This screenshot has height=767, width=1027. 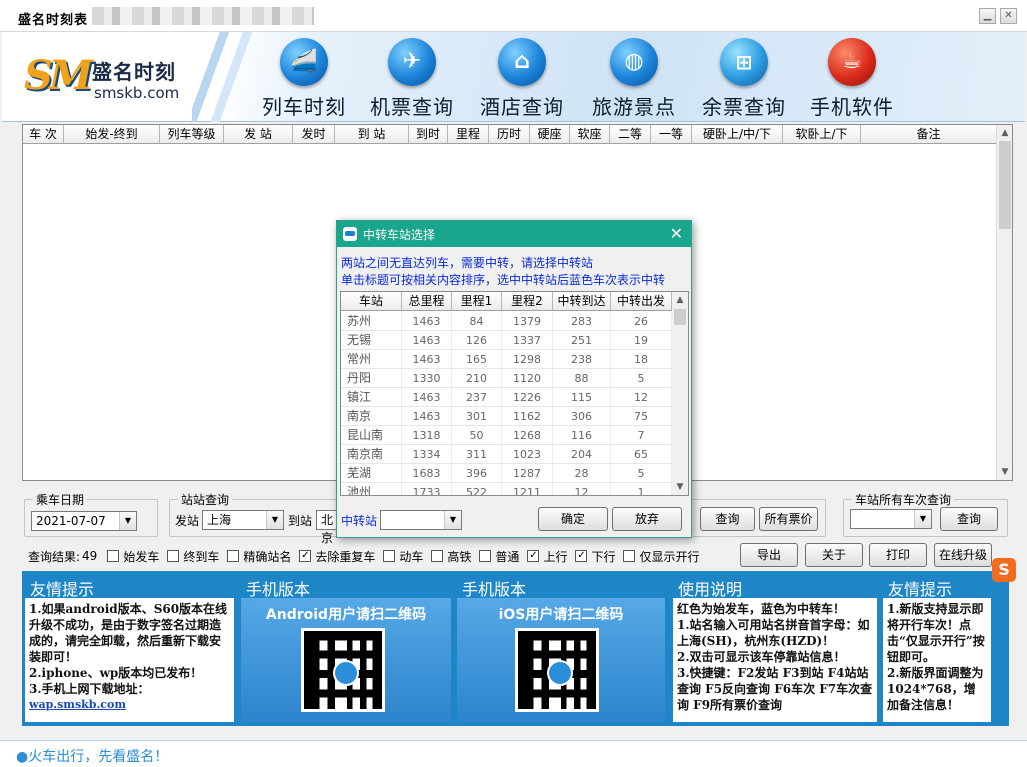 What do you see at coordinates (891, 519) in the screenshot?
I see `station-trains-combo: ▼` at bounding box center [891, 519].